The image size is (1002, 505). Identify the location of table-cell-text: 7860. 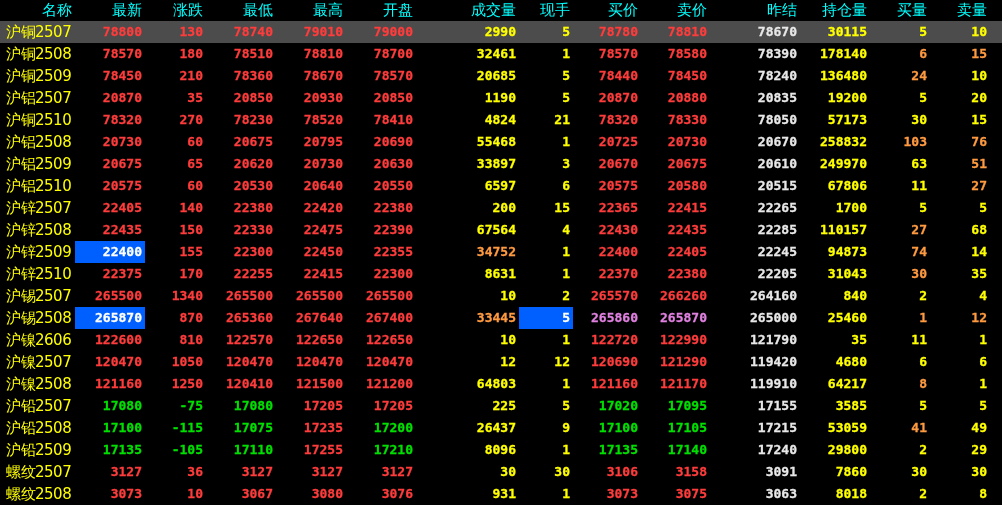
(851, 472).